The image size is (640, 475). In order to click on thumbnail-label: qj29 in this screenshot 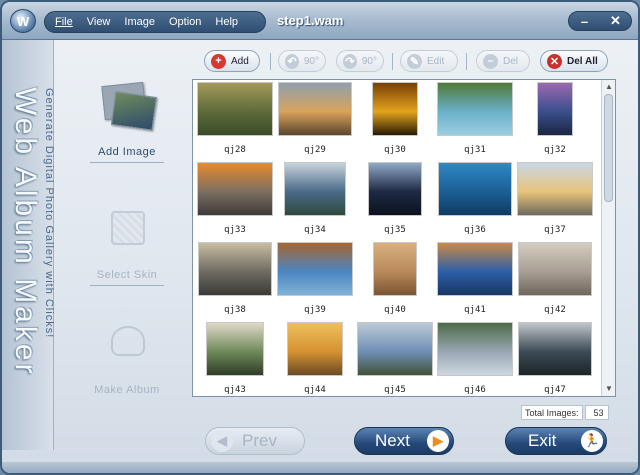, I will do `click(315, 150)`.